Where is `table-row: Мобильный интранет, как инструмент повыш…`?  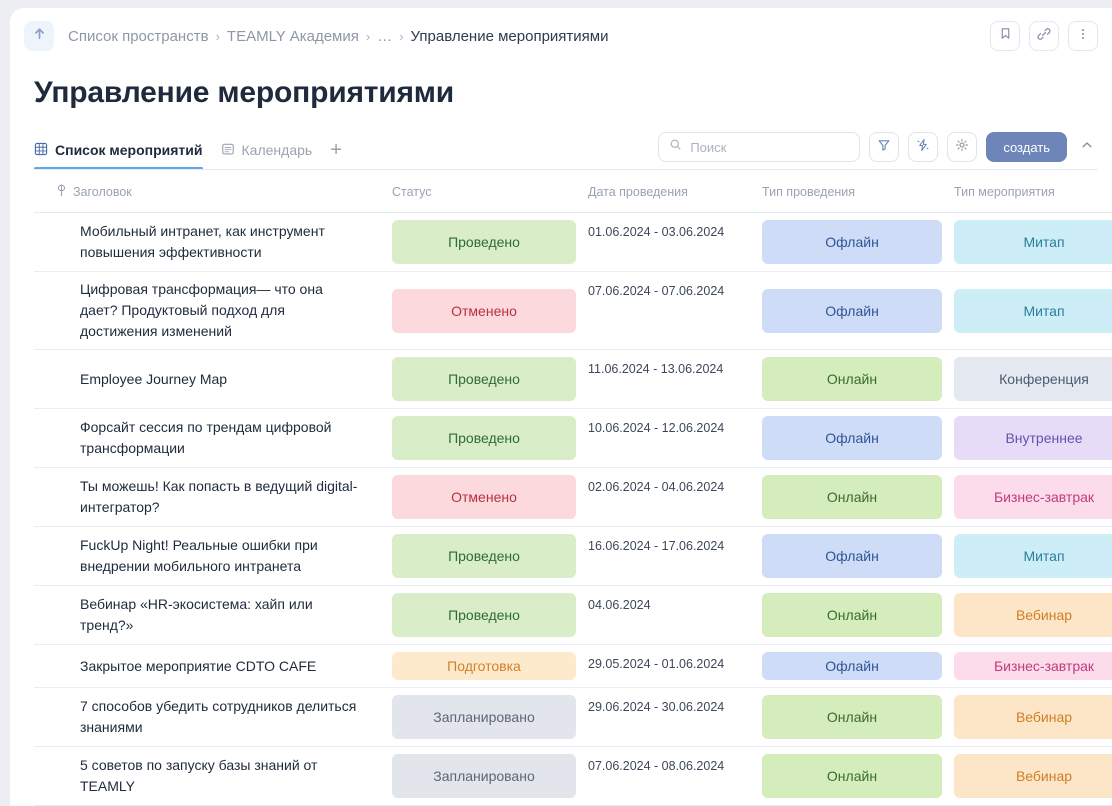
table-row: Мобильный интранет, как инструмент повыш… is located at coordinates (573, 242).